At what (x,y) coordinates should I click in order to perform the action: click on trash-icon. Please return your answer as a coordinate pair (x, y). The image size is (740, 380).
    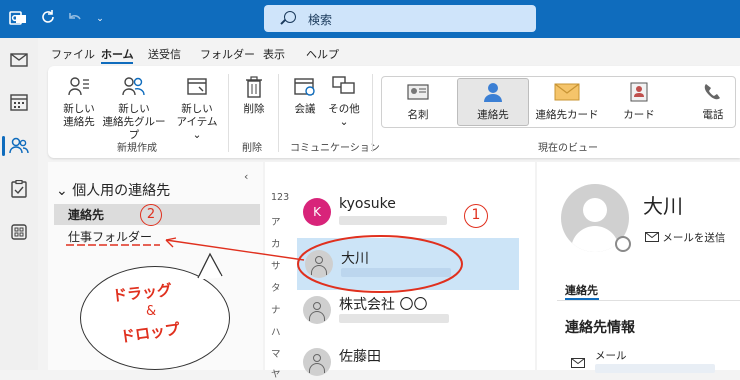
    Looking at the image, I should click on (254, 88).